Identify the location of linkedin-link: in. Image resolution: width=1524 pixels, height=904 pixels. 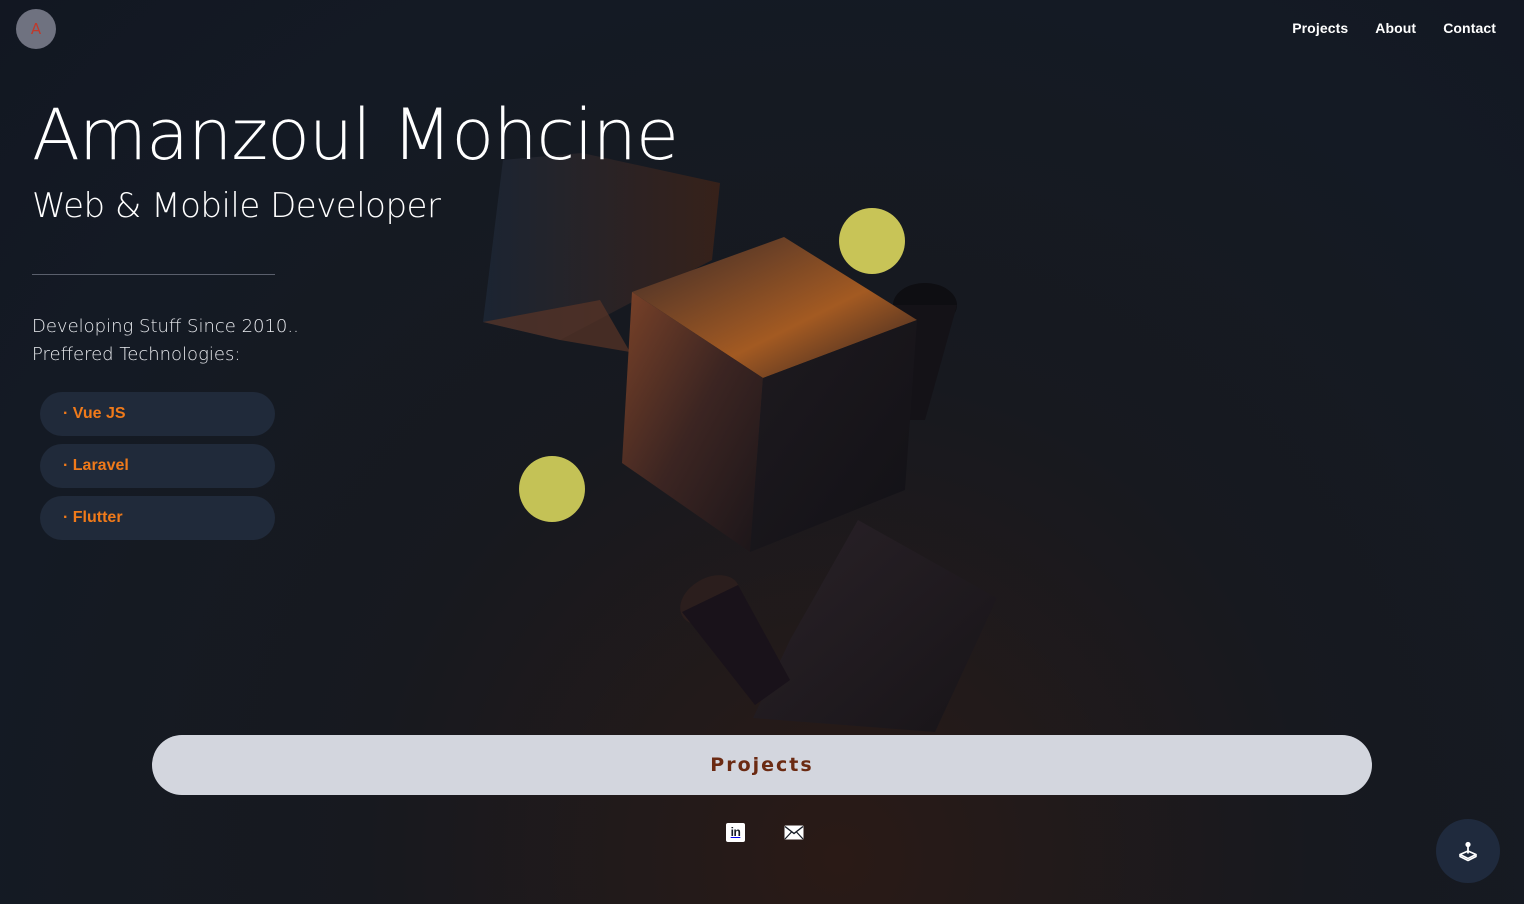
(735, 832).